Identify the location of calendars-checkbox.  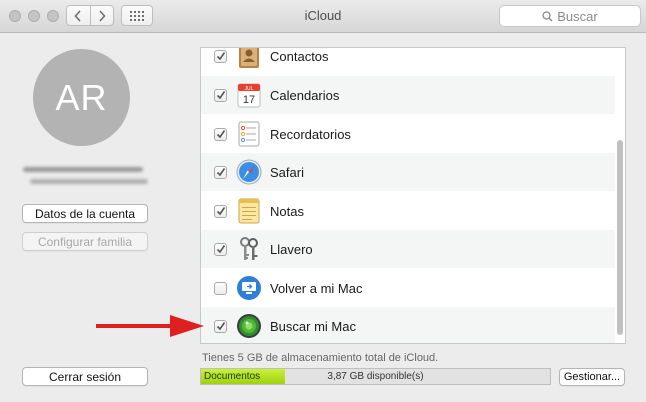
(220, 95).